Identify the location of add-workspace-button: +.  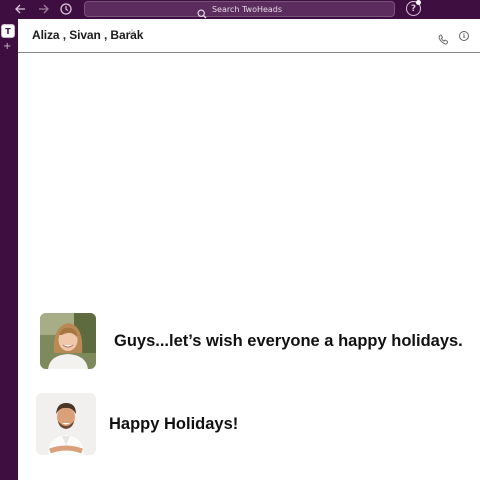
(7, 47).